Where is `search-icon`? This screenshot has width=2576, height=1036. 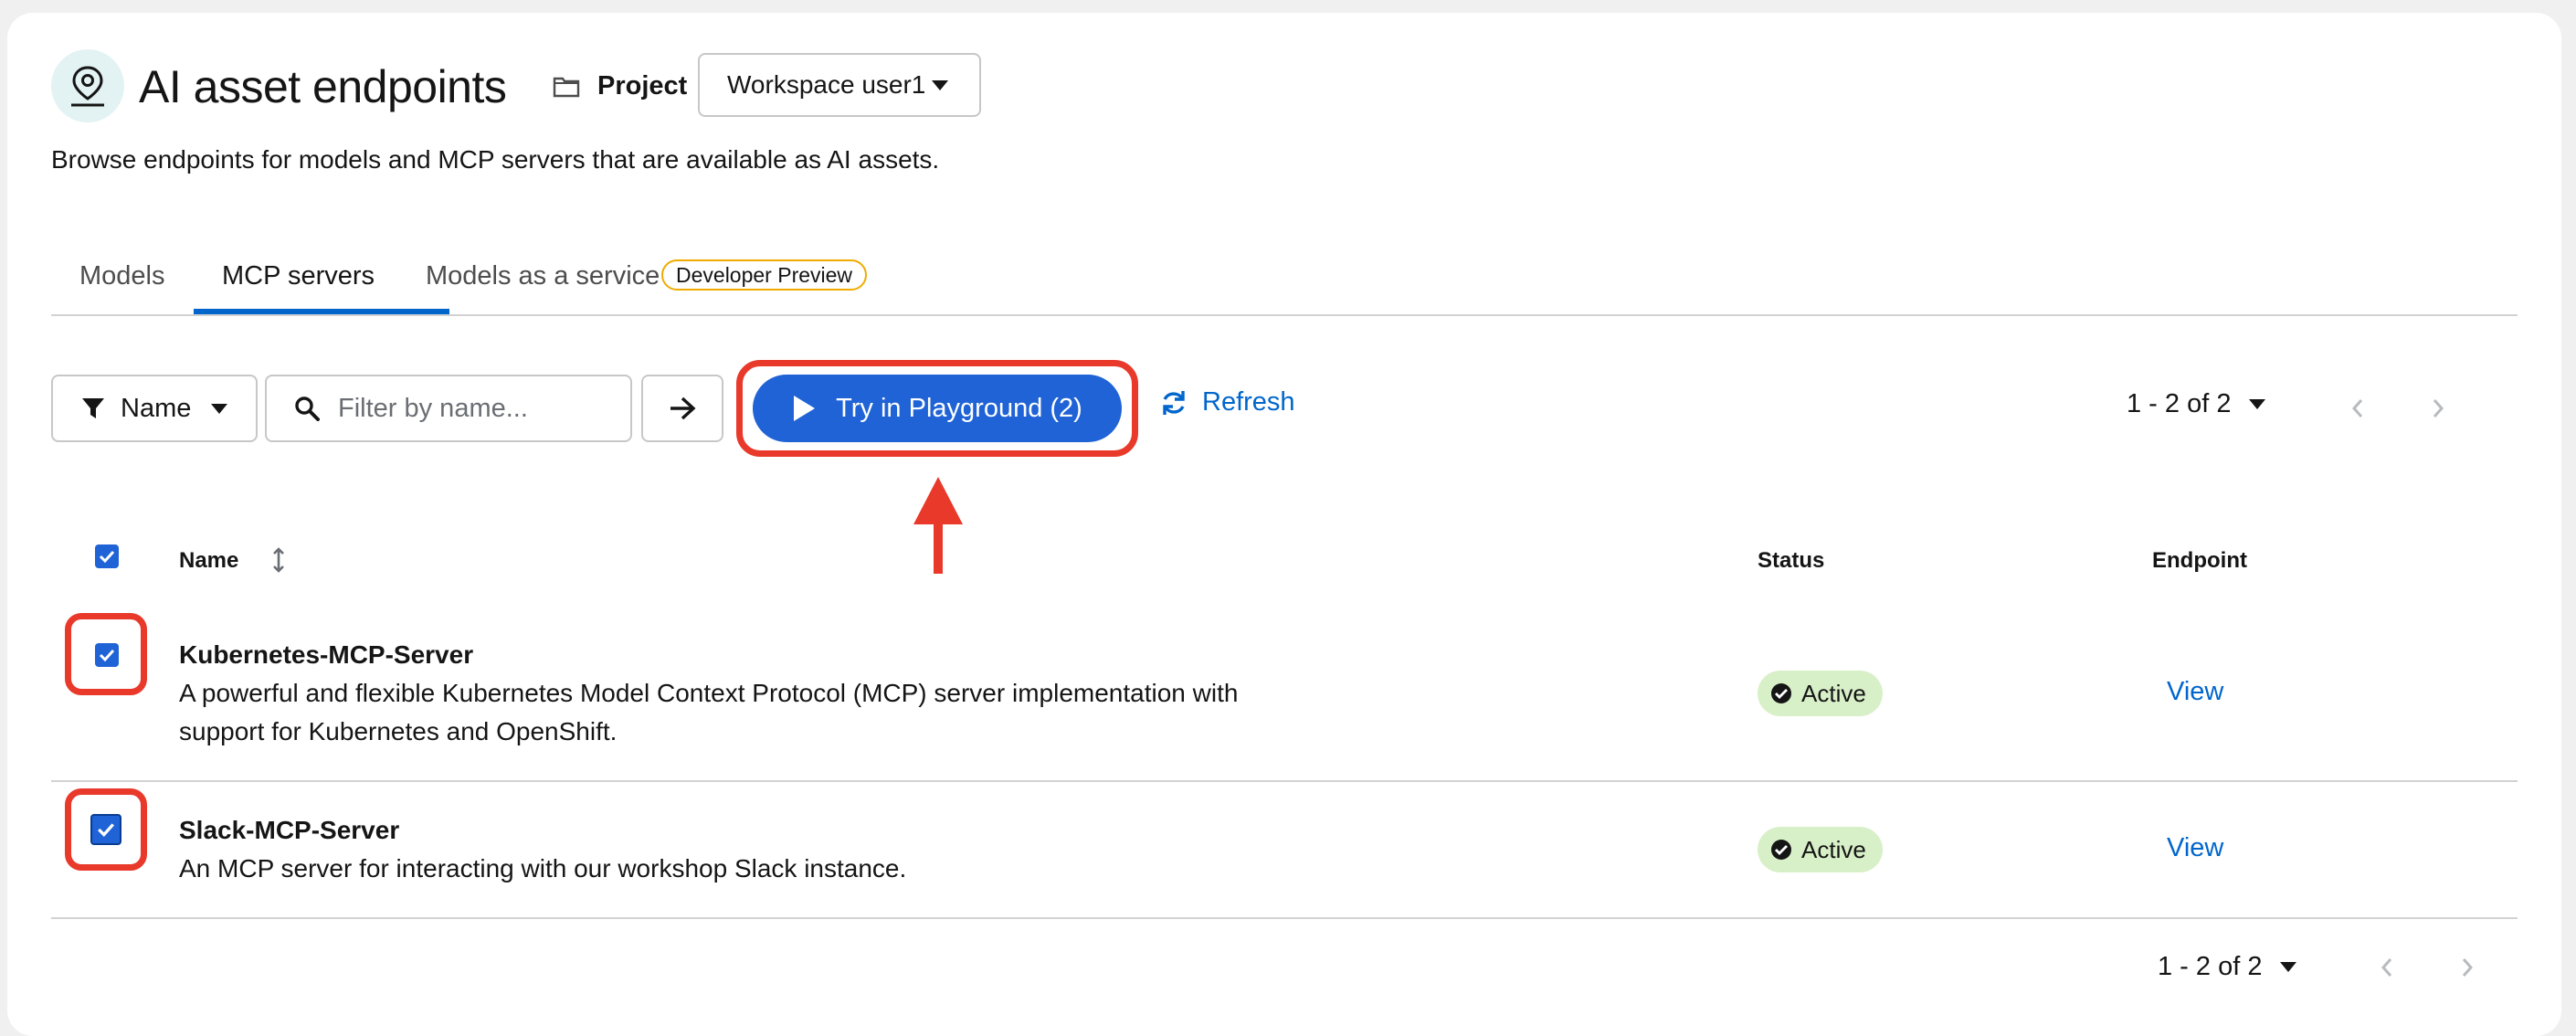 search-icon is located at coordinates (307, 408).